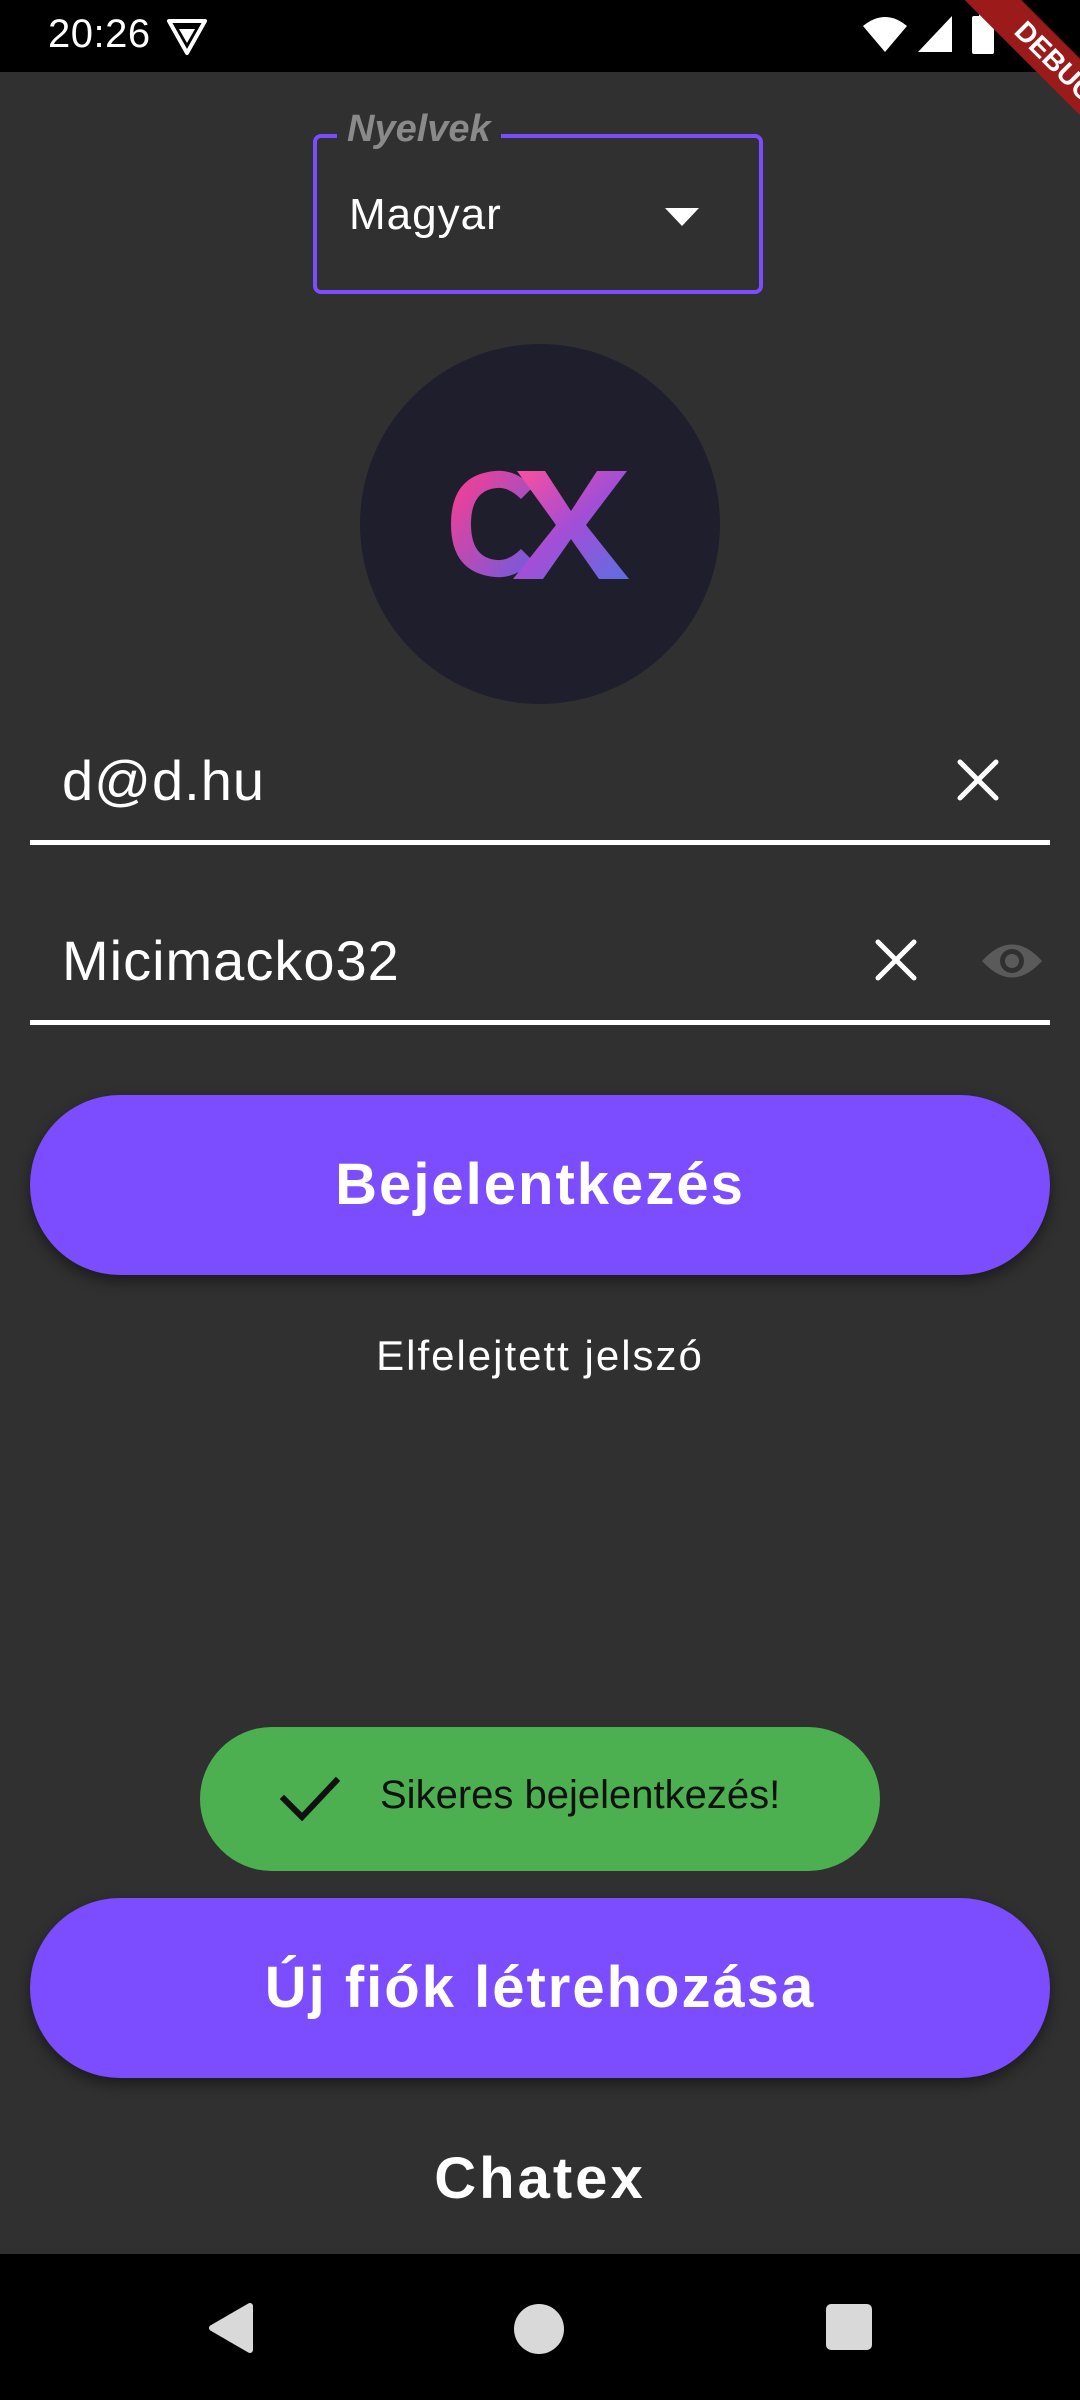  I want to click on check-icon, so click(310, 1798).